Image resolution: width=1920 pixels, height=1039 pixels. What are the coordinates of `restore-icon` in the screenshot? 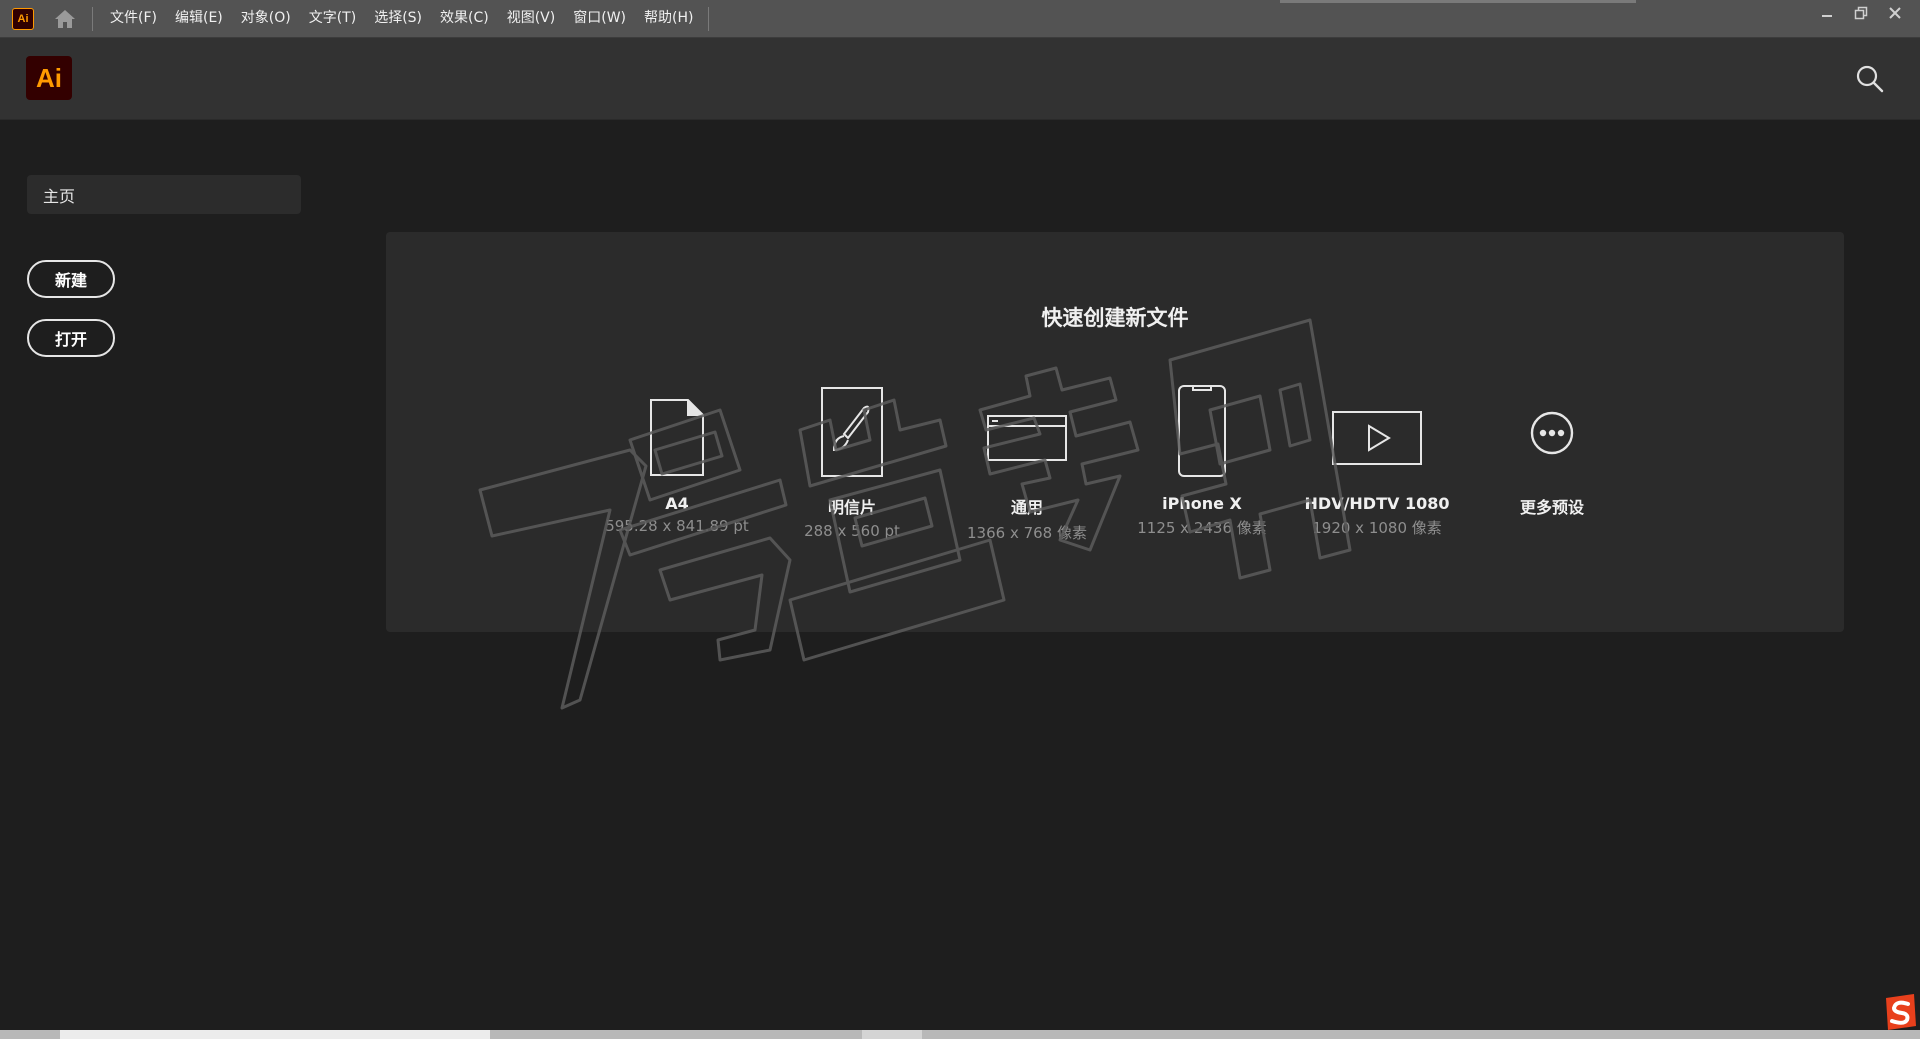 It's located at (1861, 13).